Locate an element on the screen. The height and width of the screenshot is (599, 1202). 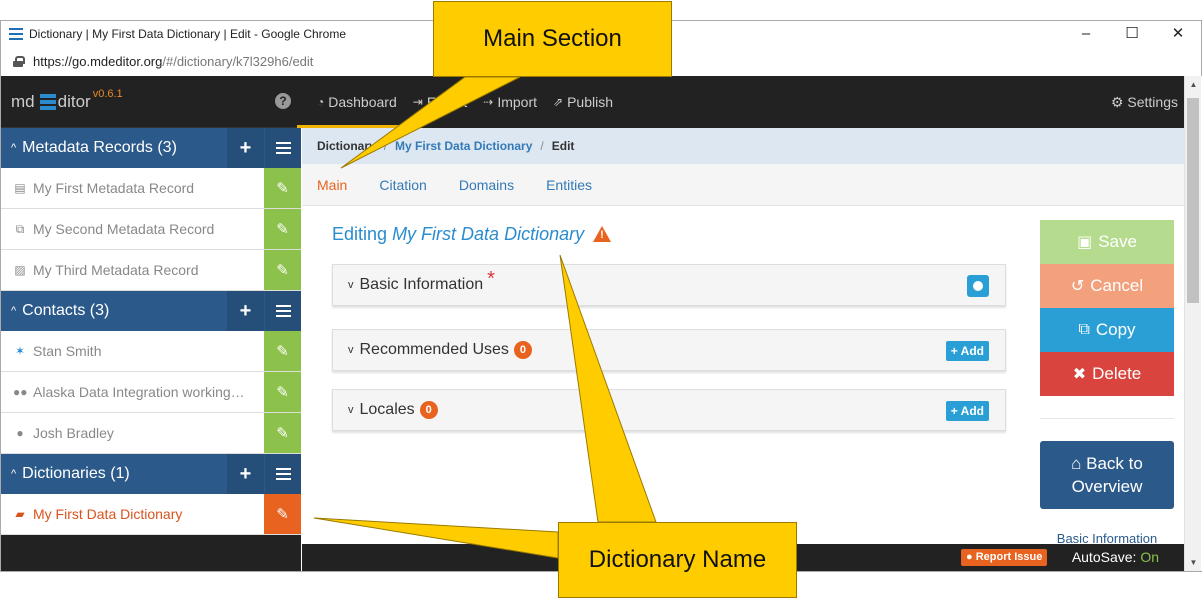
person-run-icon: ✶ is located at coordinates (20, 351).